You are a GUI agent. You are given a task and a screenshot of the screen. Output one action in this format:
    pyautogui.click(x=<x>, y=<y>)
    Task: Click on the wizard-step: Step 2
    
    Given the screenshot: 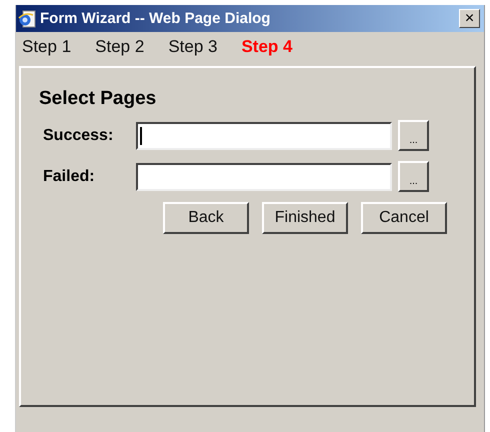 What is the action you would take?
    pyautogui.click(x=119, y=47)
    